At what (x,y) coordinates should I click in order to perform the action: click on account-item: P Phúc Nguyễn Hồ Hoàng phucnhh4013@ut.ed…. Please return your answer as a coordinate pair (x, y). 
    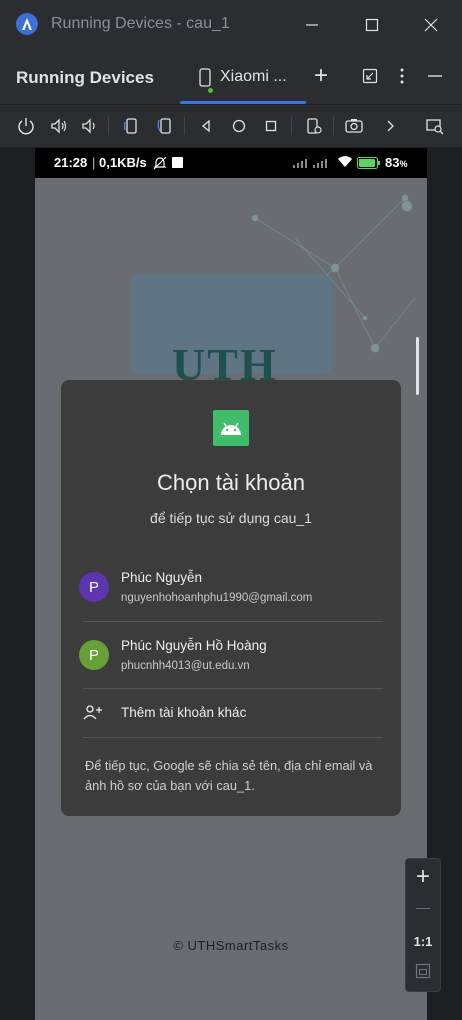
    Looking at the image, I should click on (231, 657).